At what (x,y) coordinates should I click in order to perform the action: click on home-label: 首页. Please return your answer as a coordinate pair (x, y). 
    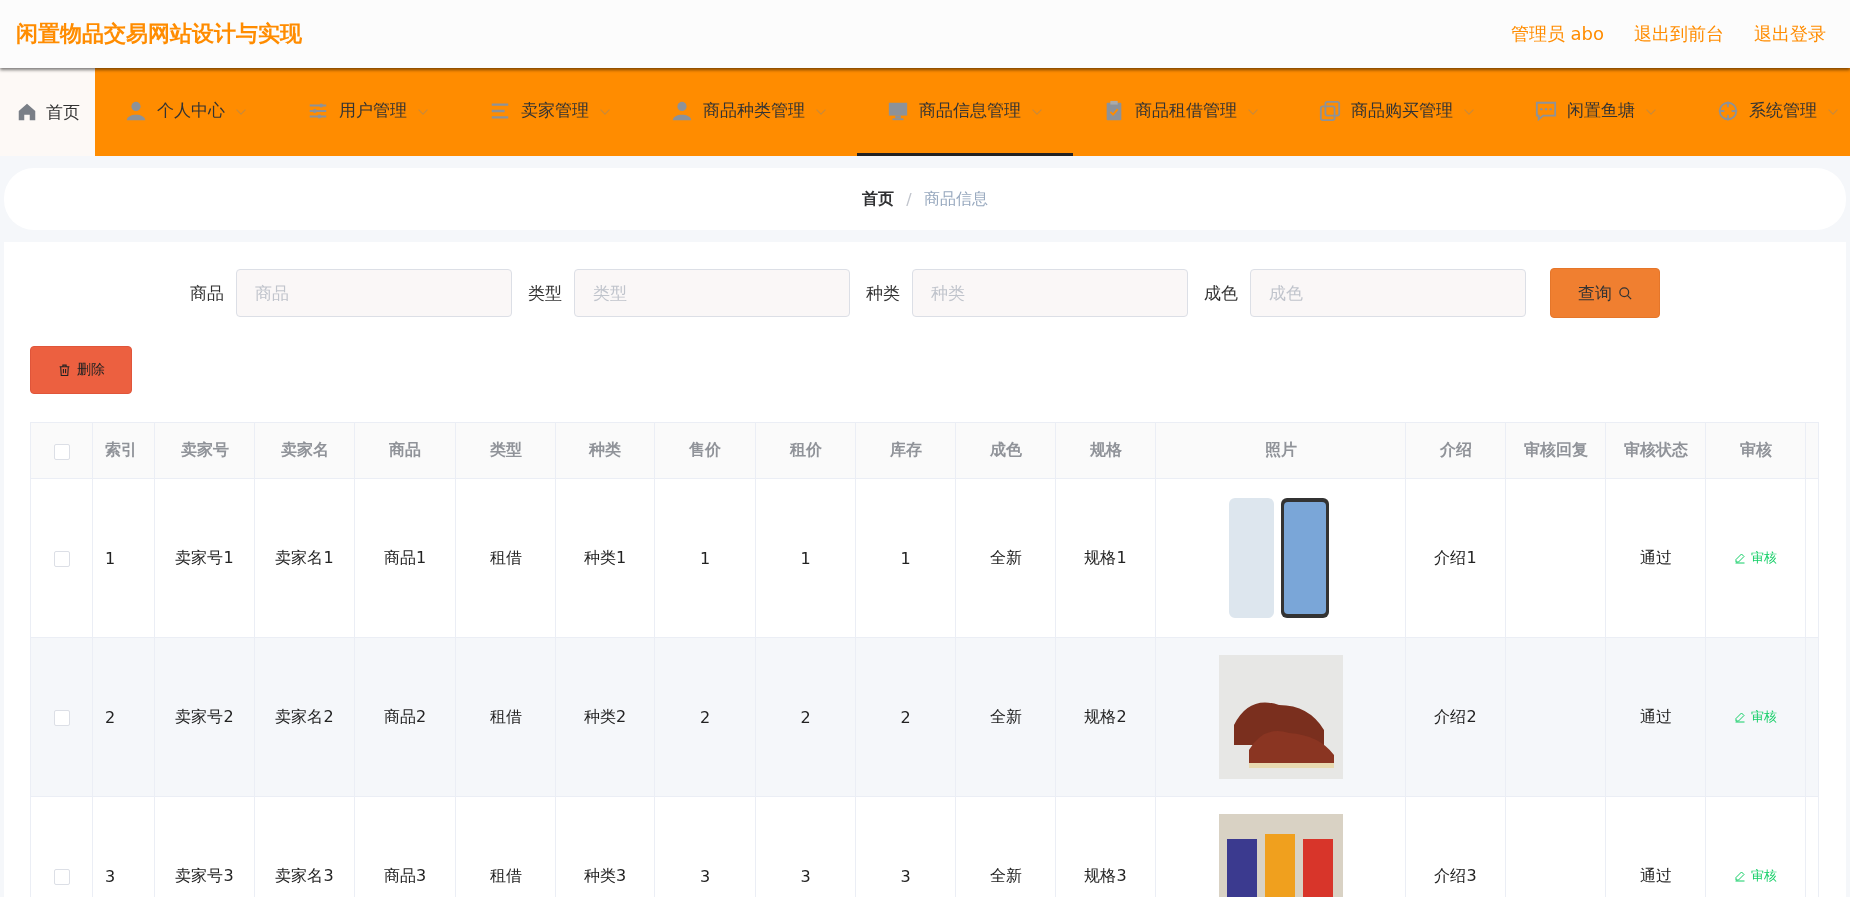
    Looking at the image, I should click on (62, 112).